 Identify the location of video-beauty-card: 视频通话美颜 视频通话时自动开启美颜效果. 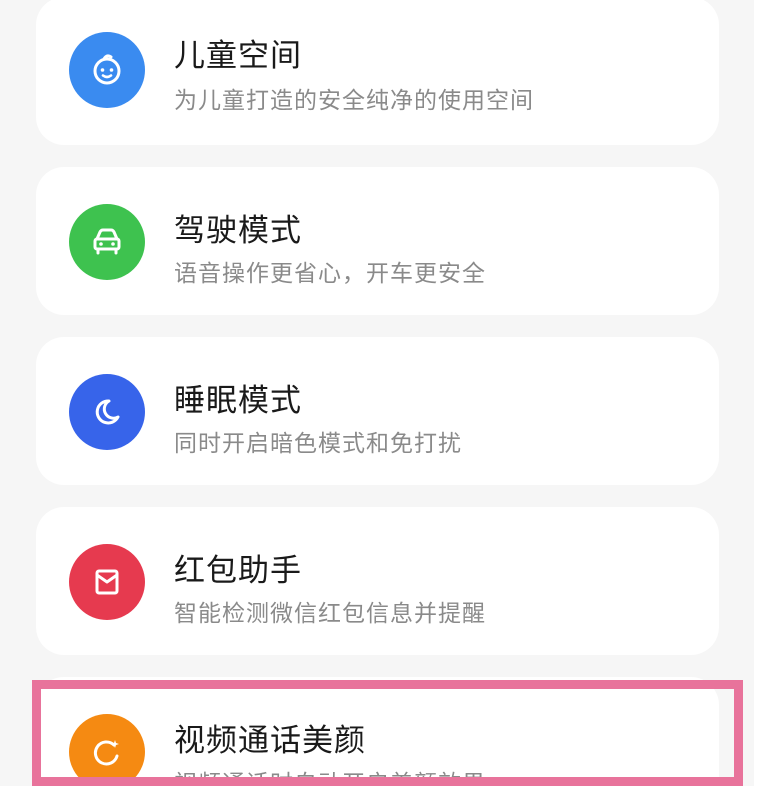
(377, 731).